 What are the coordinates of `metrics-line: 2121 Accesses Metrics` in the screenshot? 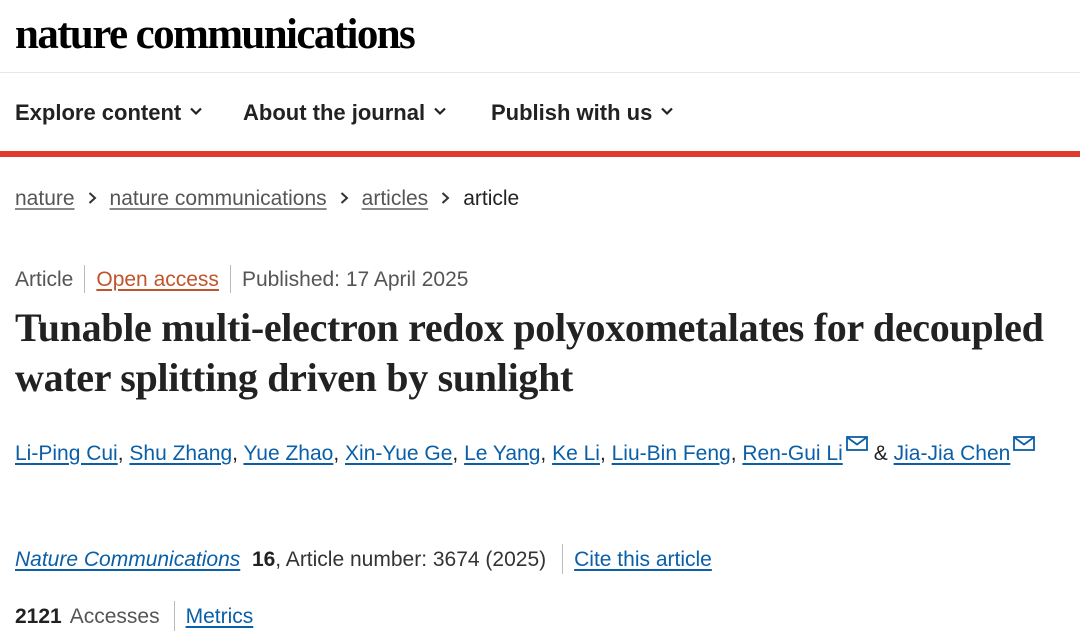 It's located at (134, 616).